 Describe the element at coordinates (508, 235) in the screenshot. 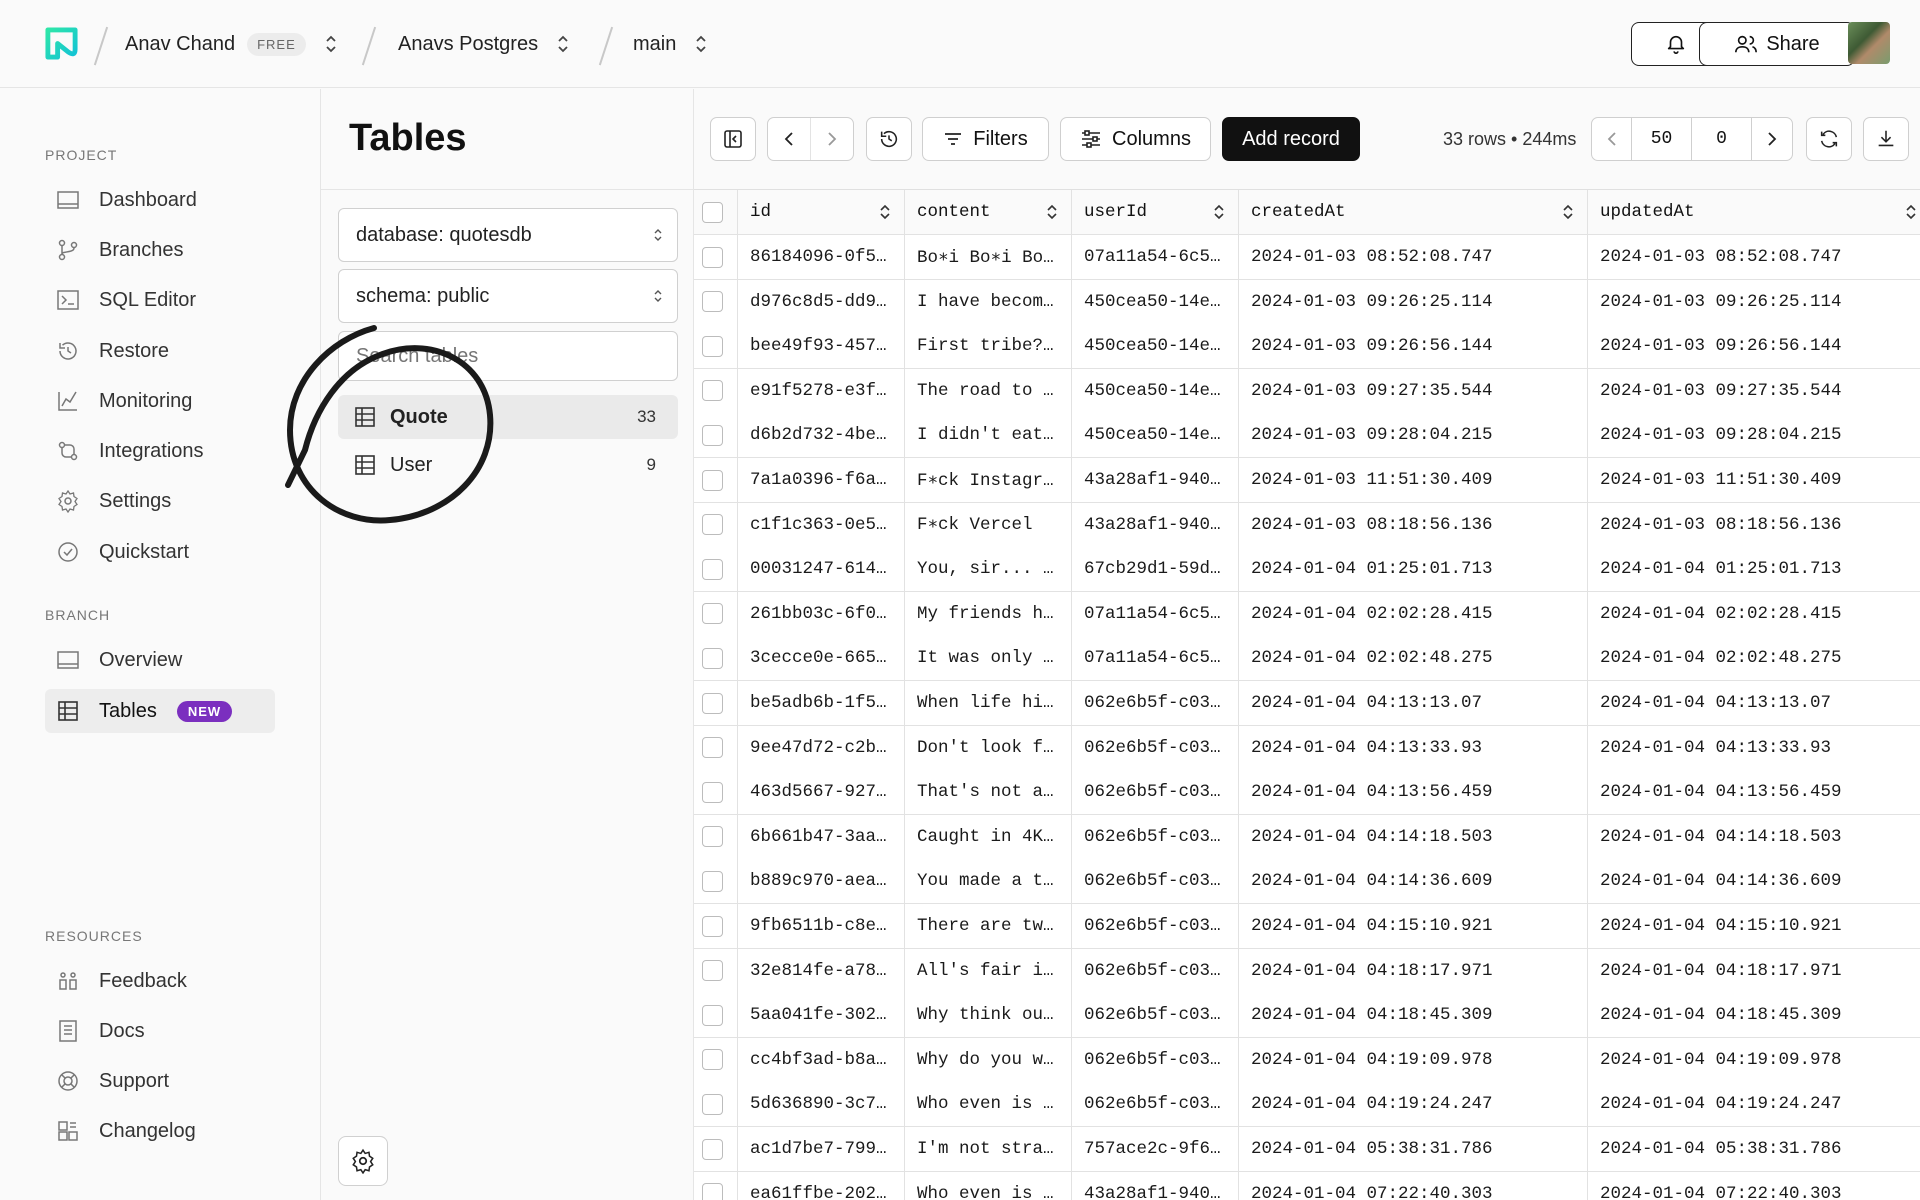

I see `database-select: database: quotesdb` at that location.